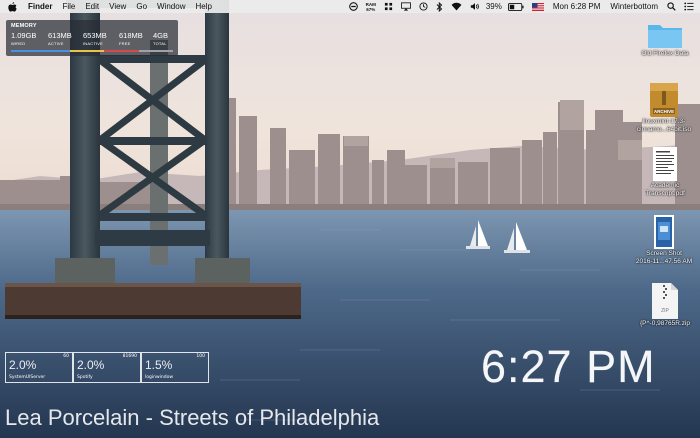  What do you see at coordinates (516, 6) in the screenshot?
I see `battery-icon` at bounding box center [516, 6].